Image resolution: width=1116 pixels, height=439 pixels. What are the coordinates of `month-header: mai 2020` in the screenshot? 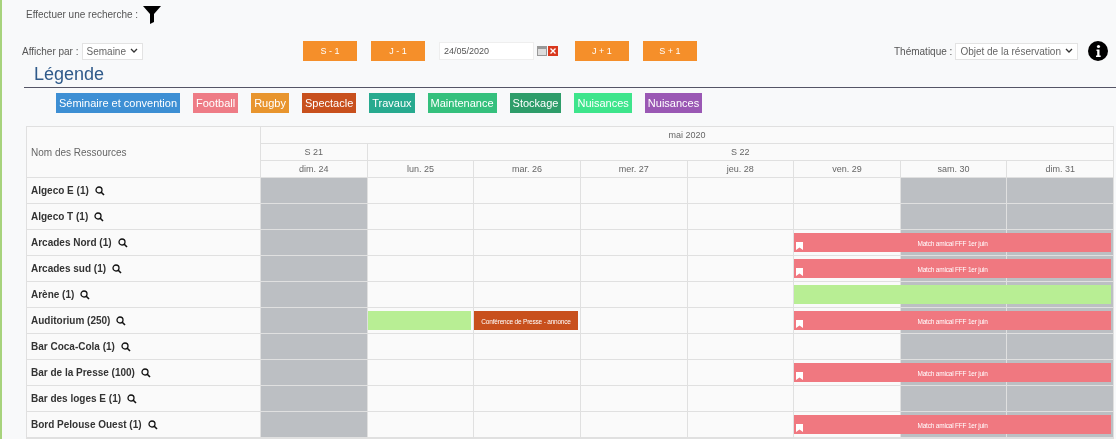 It's located at (686, 135).